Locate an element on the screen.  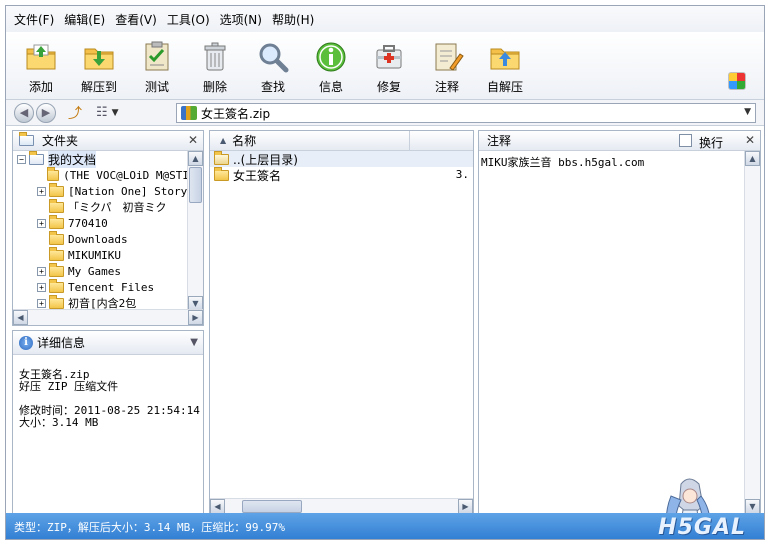
comment-title: 注释 is located at coordinates (499, 141).